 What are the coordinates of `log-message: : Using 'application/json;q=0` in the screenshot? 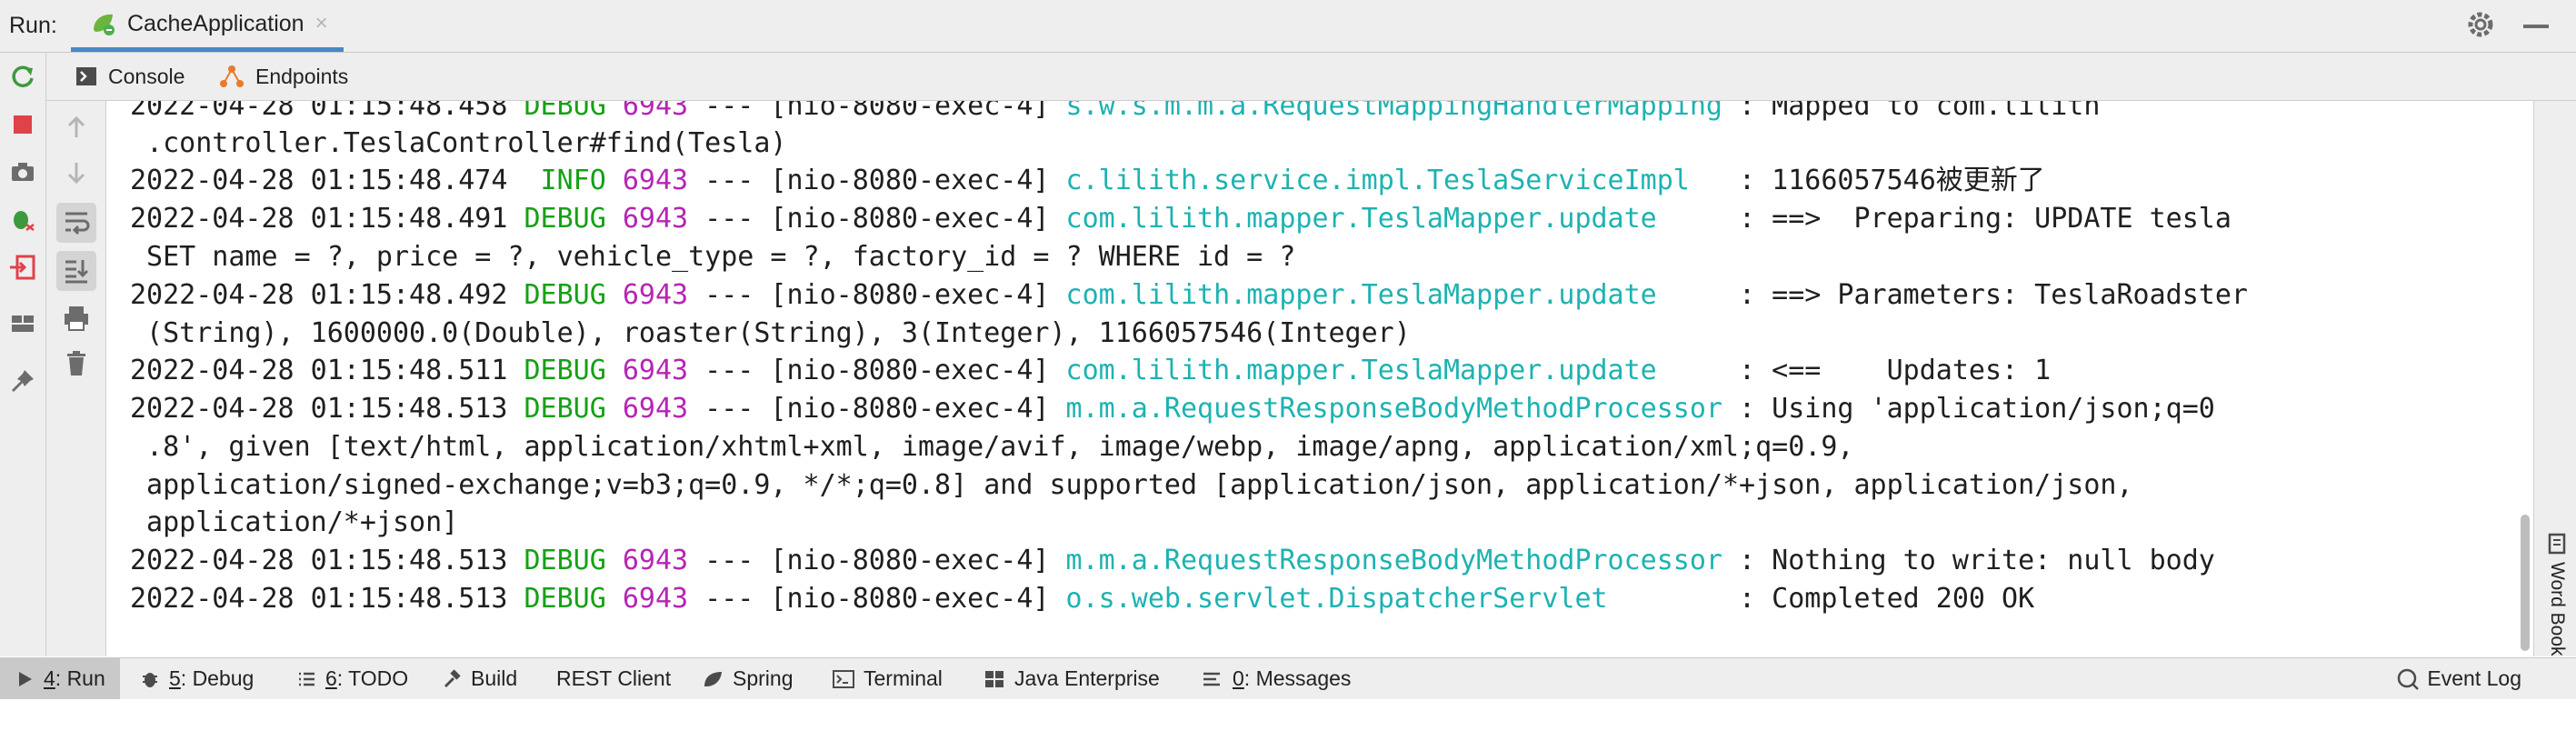 It's located at (1969, 409).